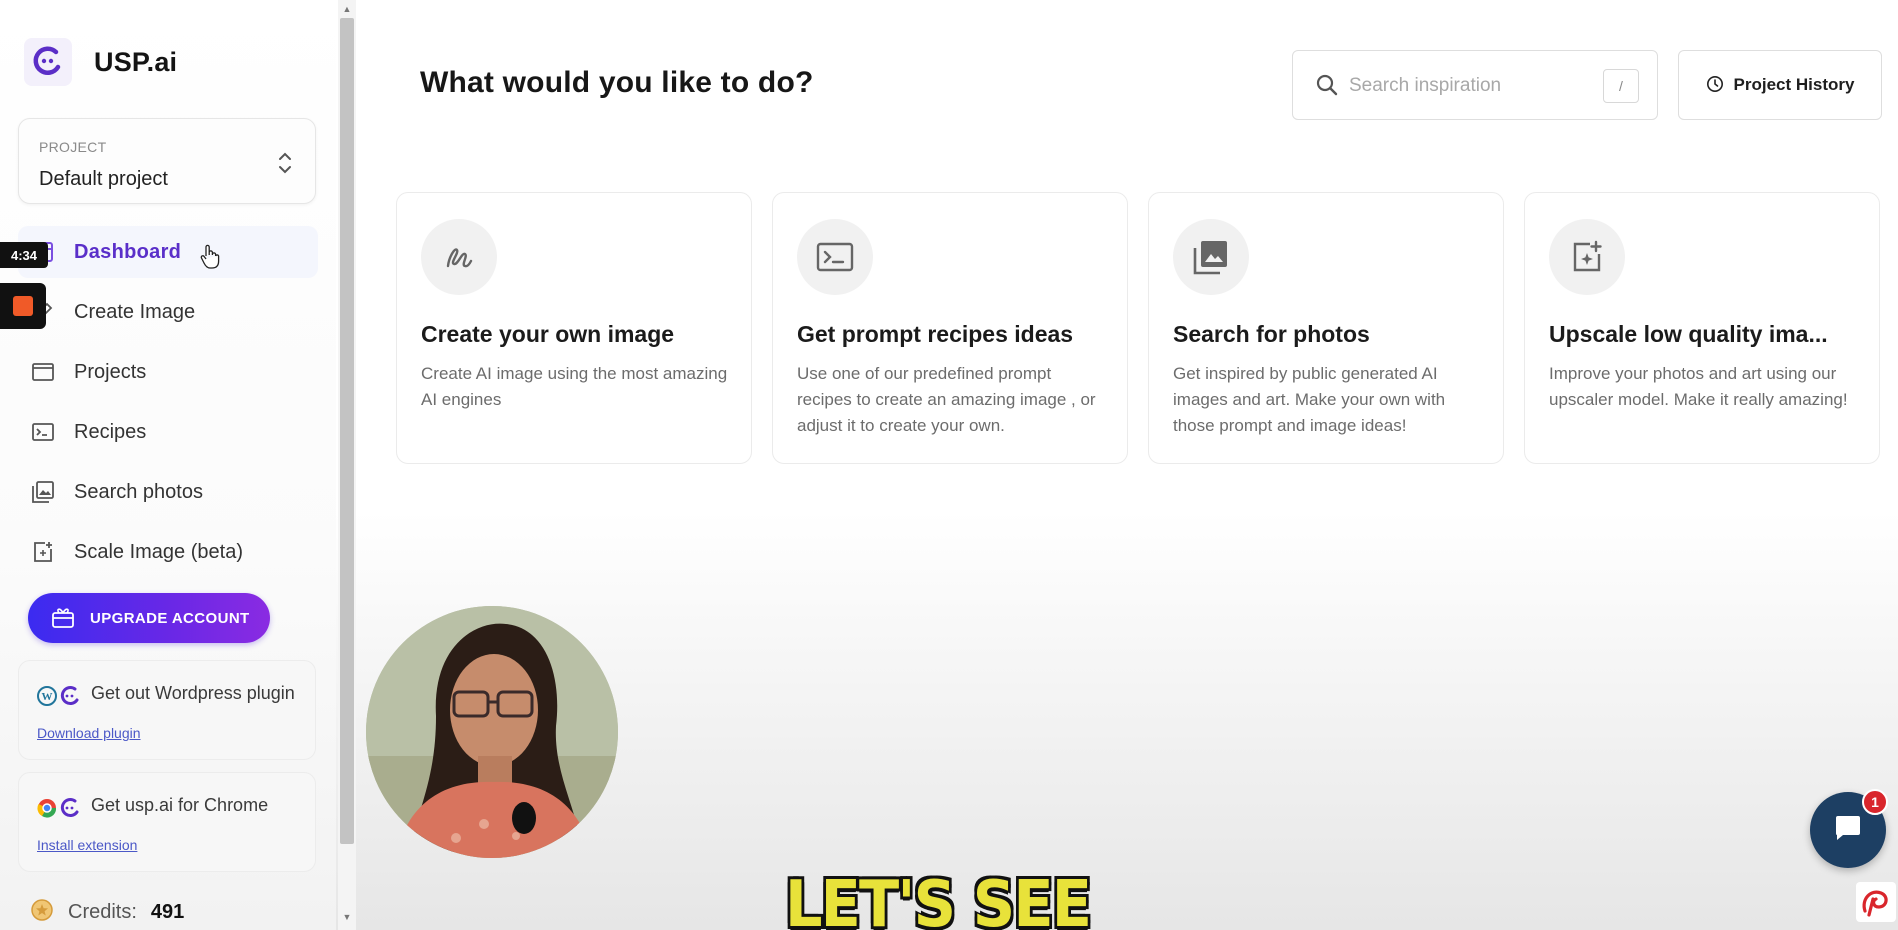  What do you see at coordinates (1469, 86) in the screenshot?
I see `search-input` at bounding box center [1469, 86].